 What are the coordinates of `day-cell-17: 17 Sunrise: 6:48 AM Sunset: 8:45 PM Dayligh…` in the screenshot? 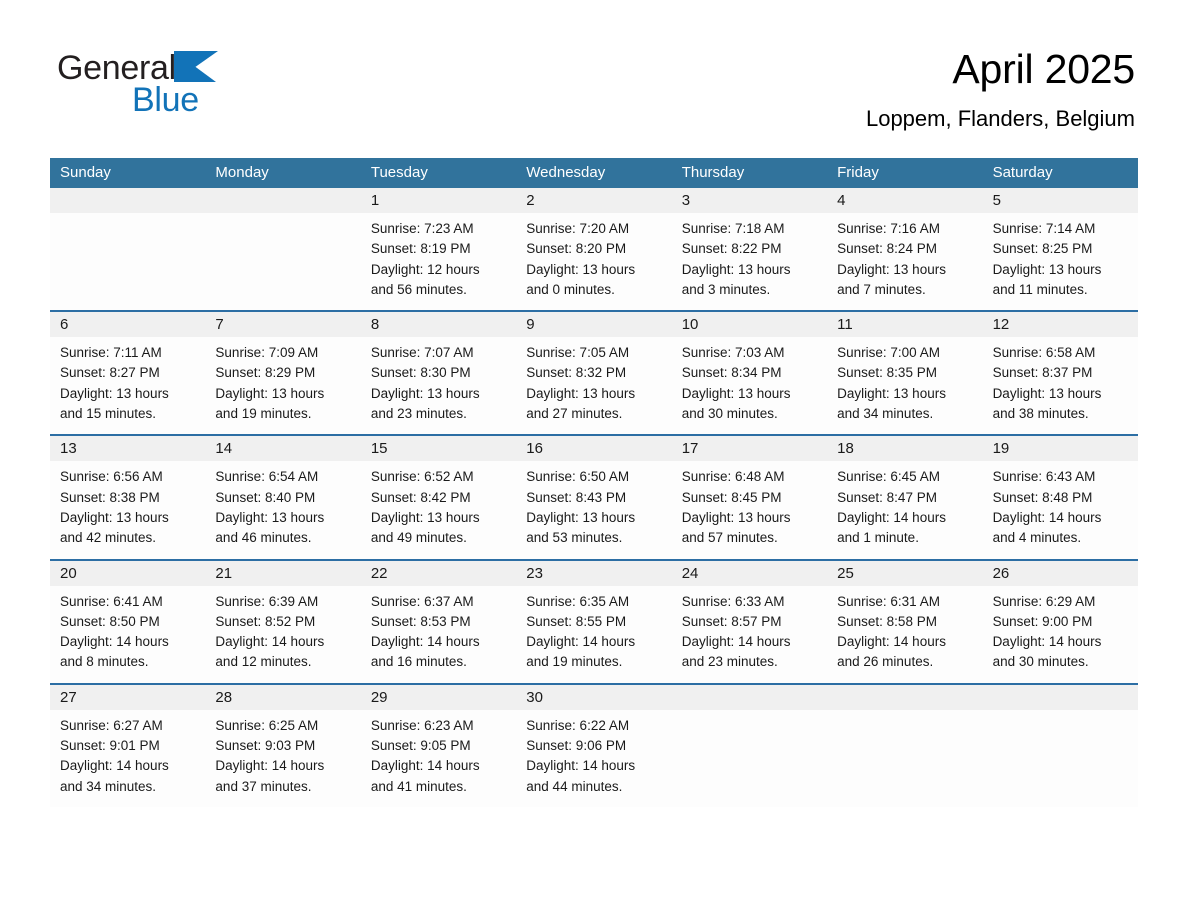 It's located at (749, 497).